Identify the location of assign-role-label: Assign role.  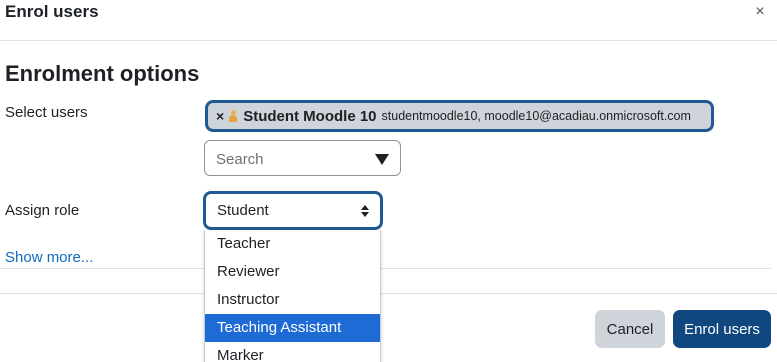
(42, 210).